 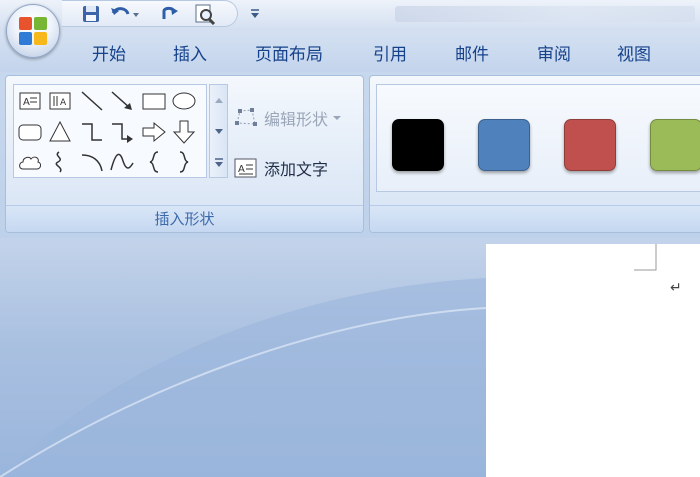 What do you see at coordinates (154, 162) in the screenshot?
I see `left-brace-icon` at bounding box center [154, 162].